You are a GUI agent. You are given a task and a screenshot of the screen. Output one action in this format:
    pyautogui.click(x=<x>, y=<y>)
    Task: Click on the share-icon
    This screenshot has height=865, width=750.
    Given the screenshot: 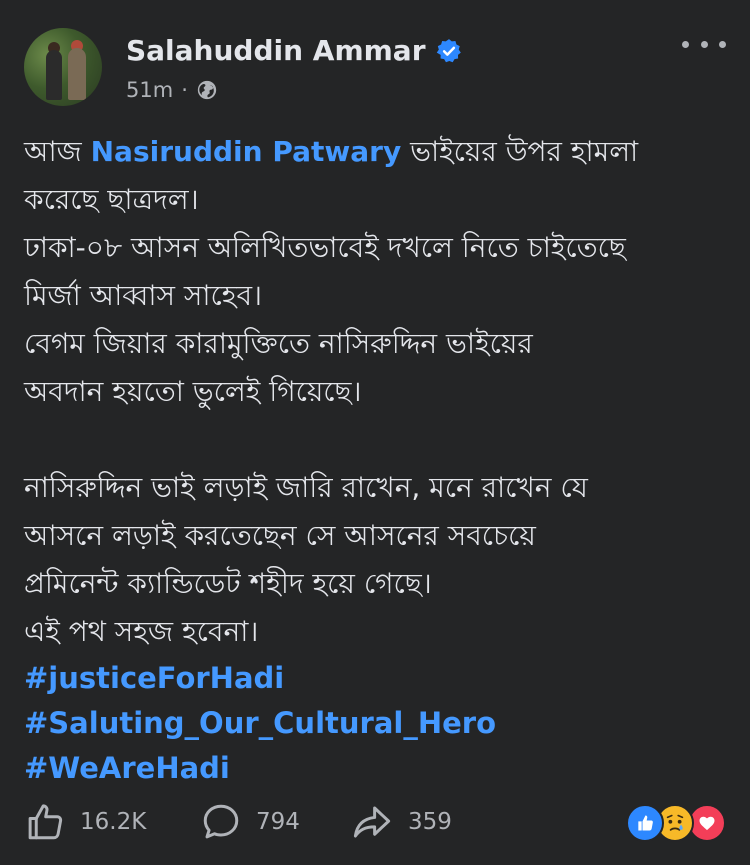 What is the action you would take?
    pyautogui.click(x=372, y=822)
    